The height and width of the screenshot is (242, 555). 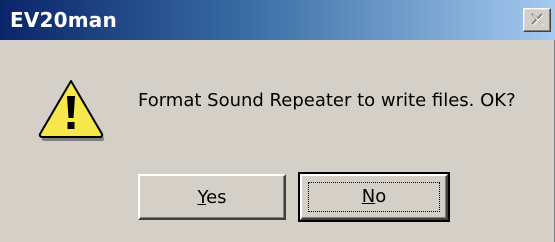 What do you see at coordinates (216, 197) in the screenshot?
I see `yes-label-rest: es` at bounding box center [216, 197].